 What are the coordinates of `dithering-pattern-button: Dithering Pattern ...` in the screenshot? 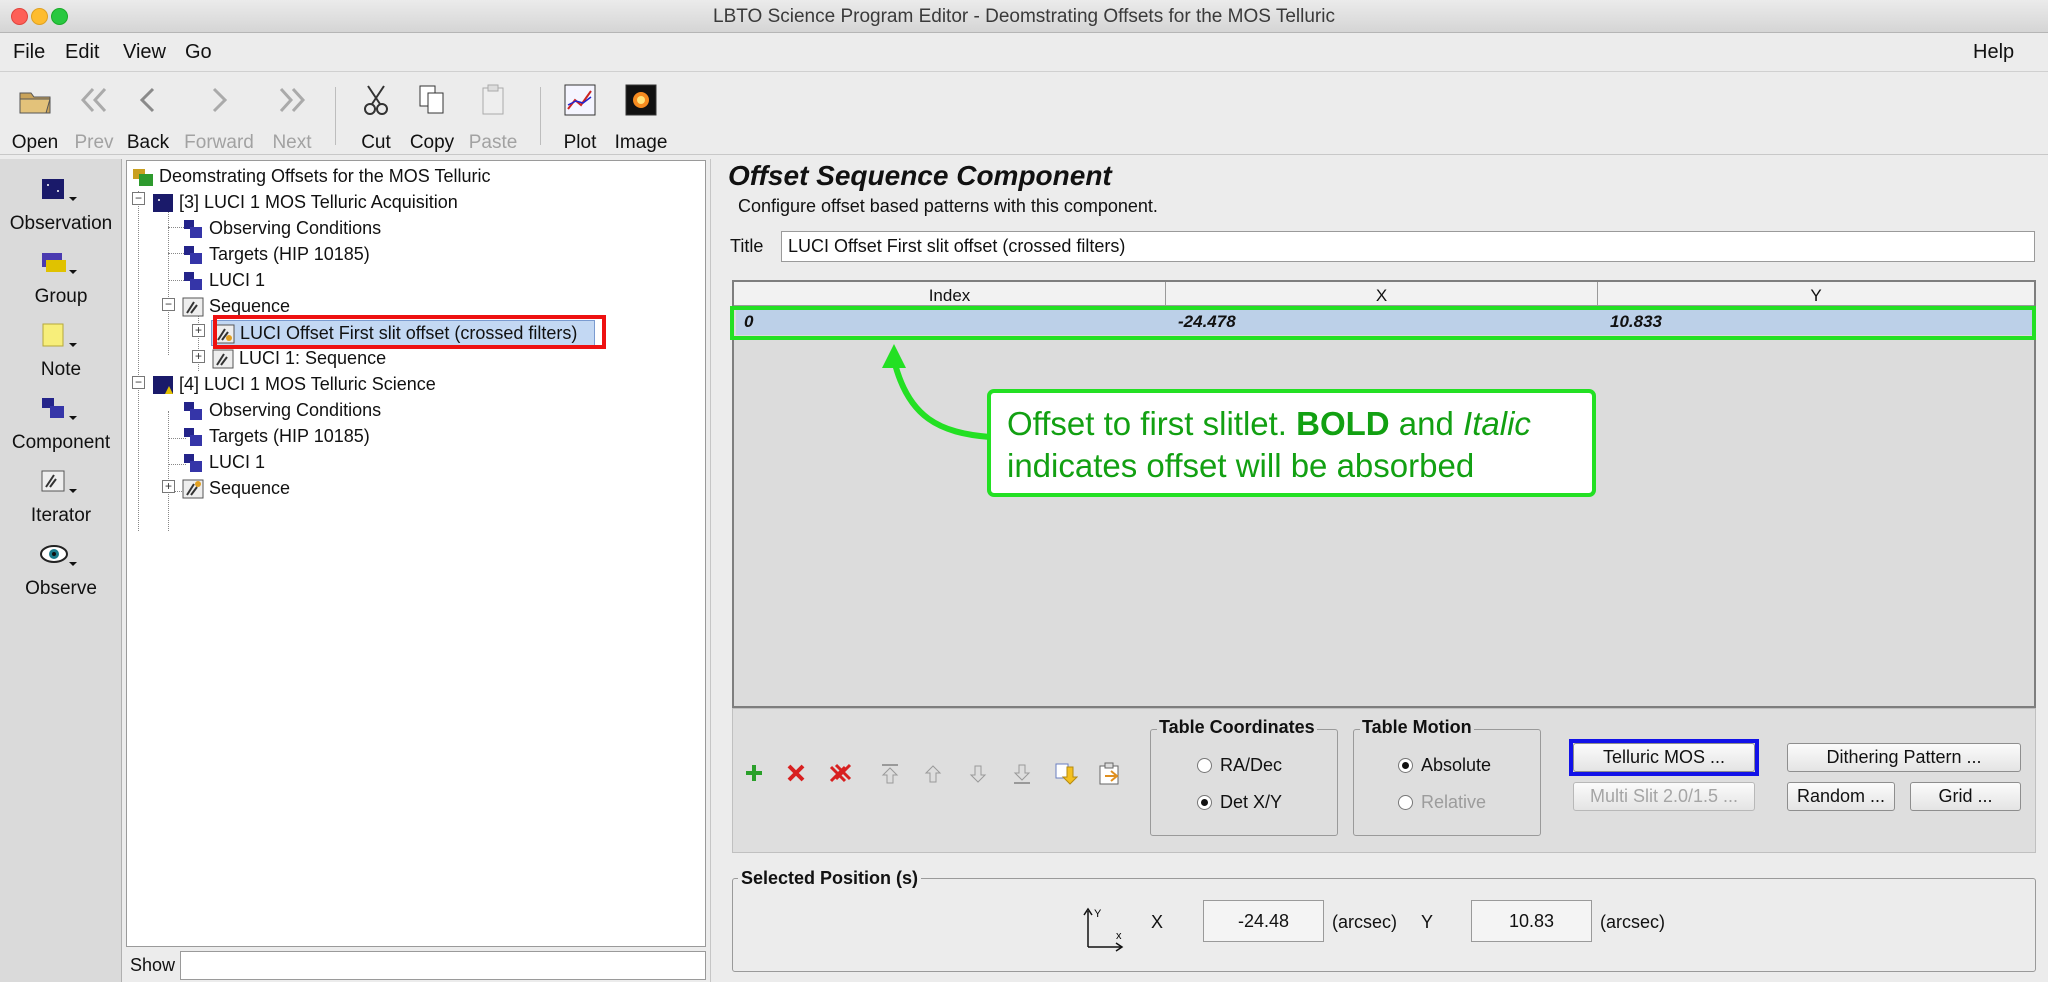 It's located at (1904, 757).